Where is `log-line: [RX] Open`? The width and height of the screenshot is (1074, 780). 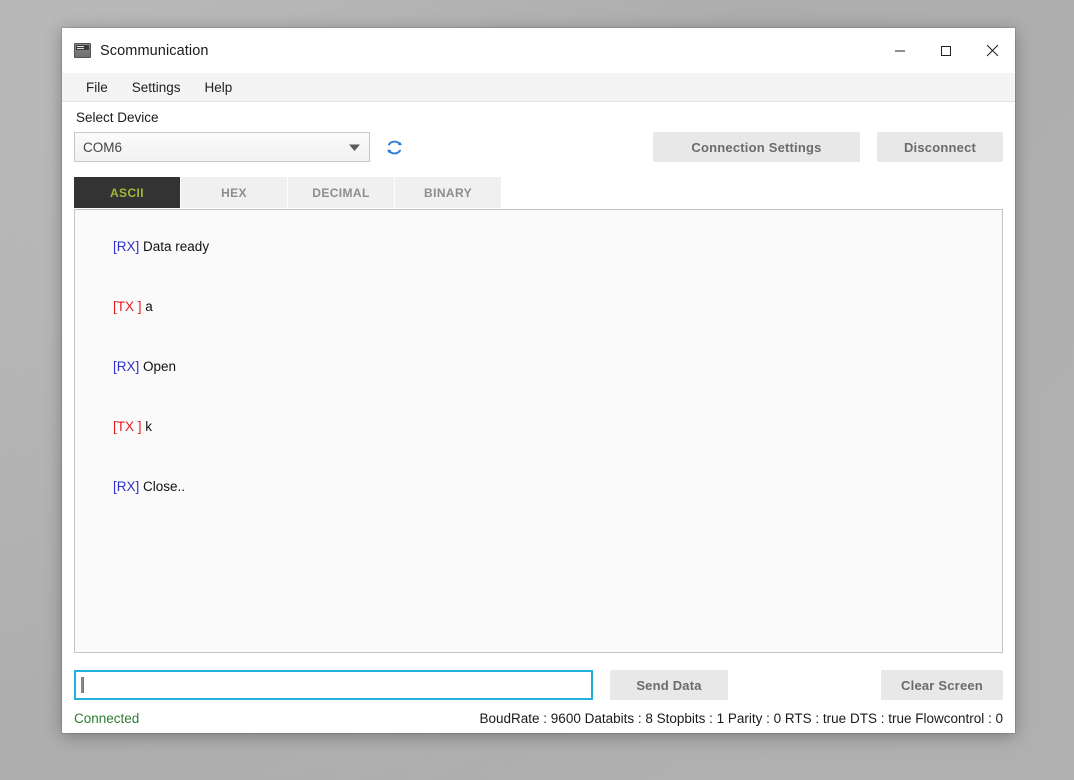
log-line: [RX] Open is located at coordinates (538, 367).